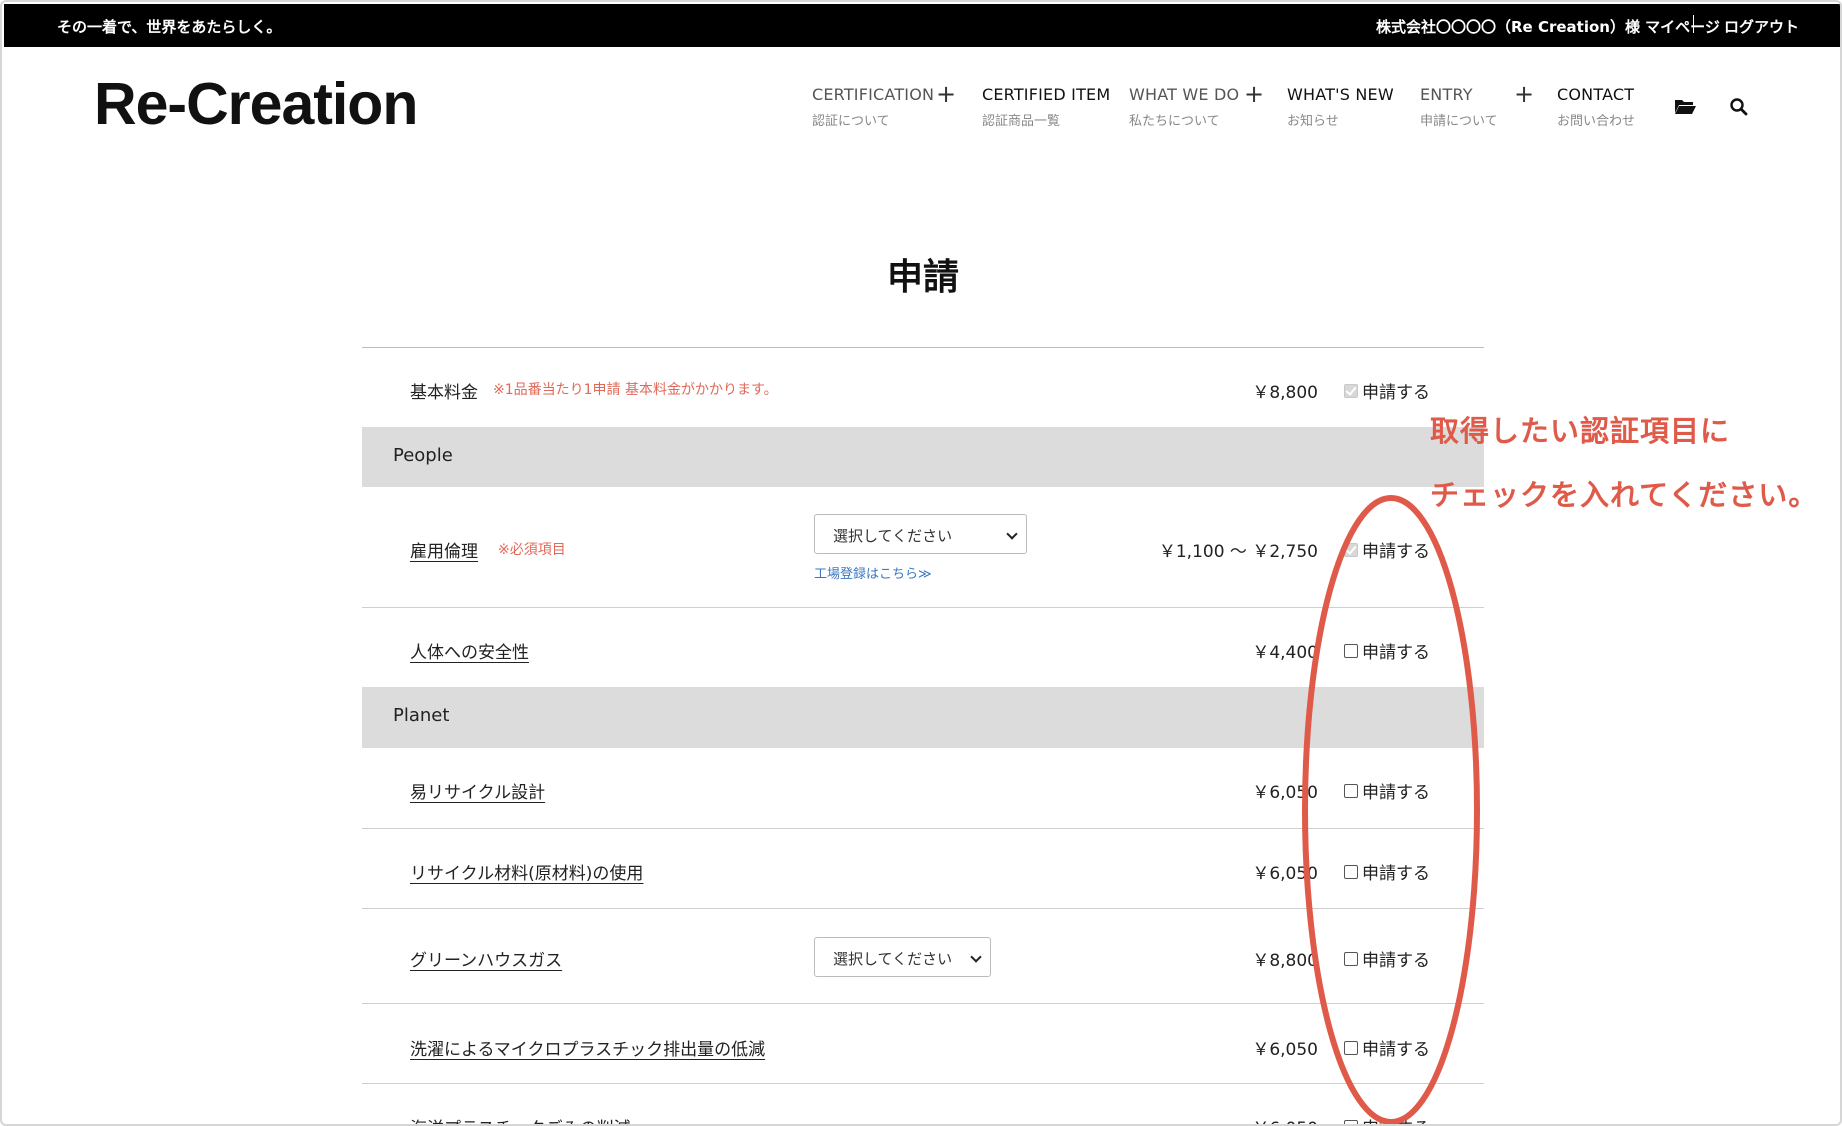  What do you see at coordinates (851, 121) in the screenshot?
I see `nav-label-jp: 認証について` at bounding box center [851, 121].